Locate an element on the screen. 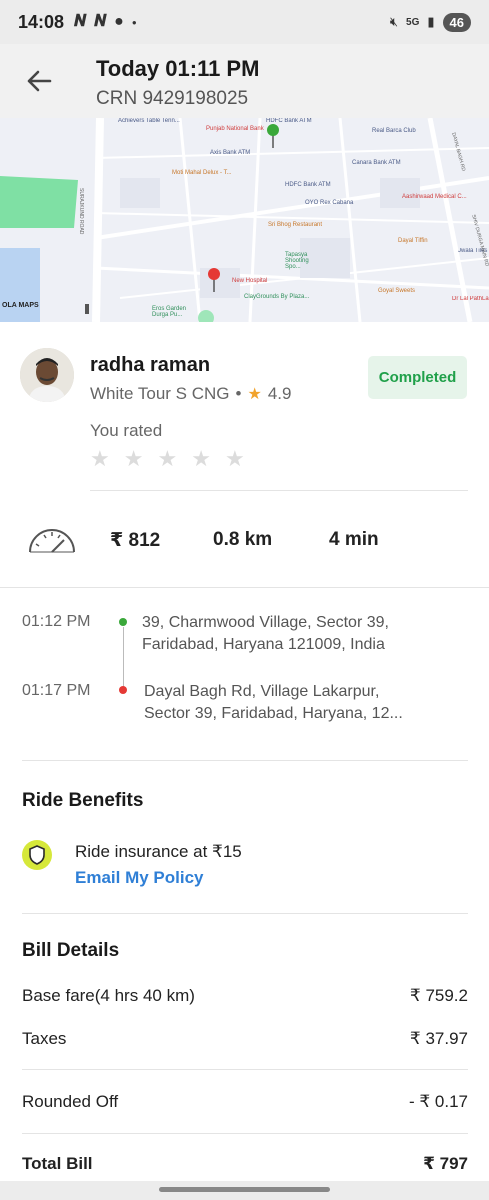 The image size is (489, 1200). vehicle-info: White Tour S CNG • ★ 4.9 is located at coordinates (190, 394).